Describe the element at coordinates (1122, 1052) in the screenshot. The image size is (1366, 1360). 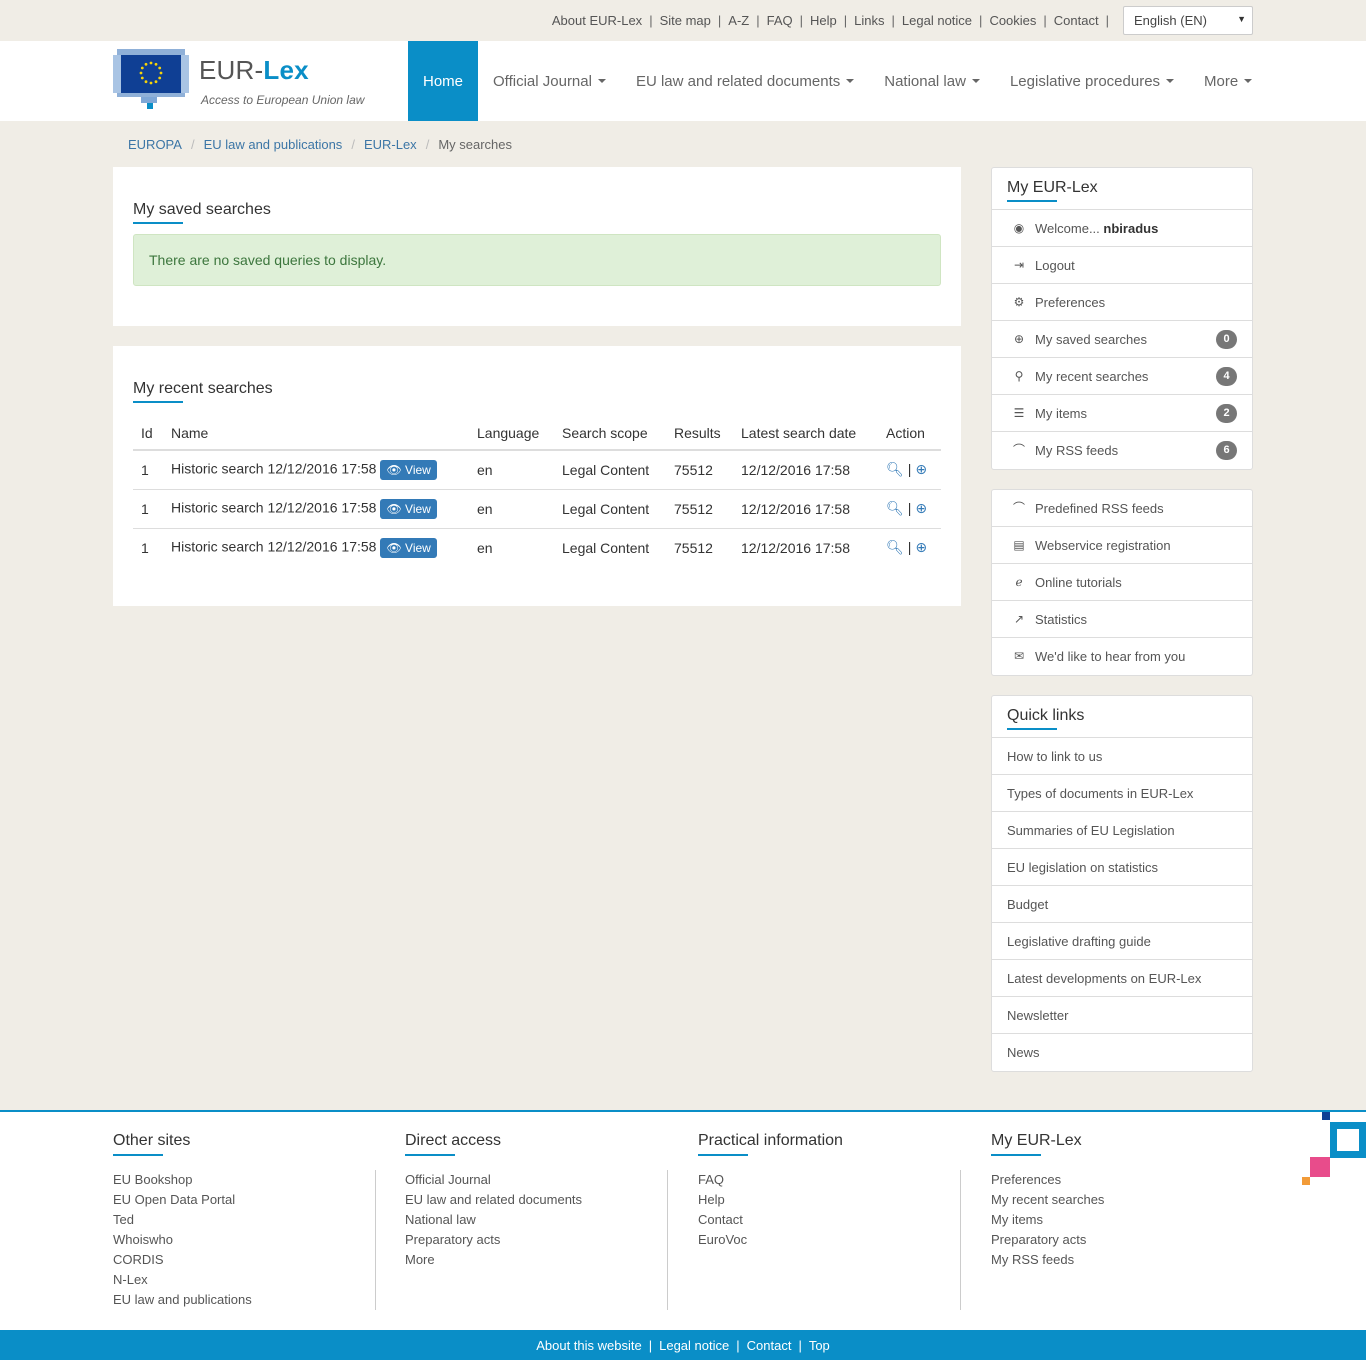
I see `quick-link-item: News` at that location.